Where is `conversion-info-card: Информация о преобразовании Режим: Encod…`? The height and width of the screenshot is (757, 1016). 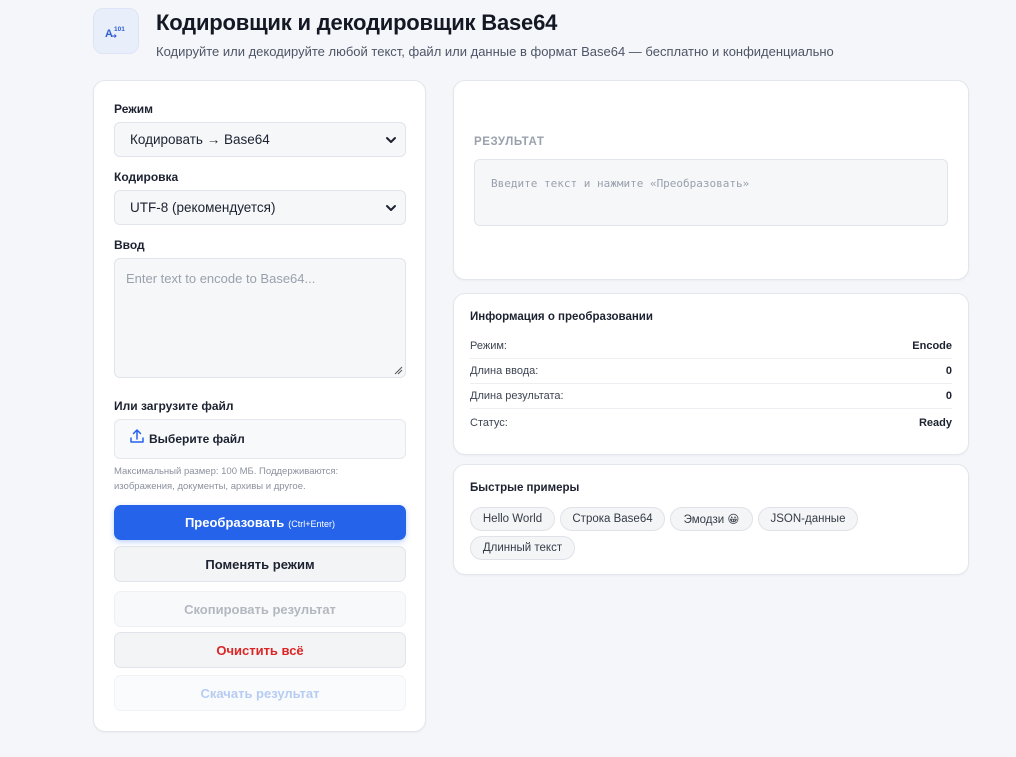
conversion-info-card: Информация о преобразовании Режим: Encod… is located at coordinates (711, 374).